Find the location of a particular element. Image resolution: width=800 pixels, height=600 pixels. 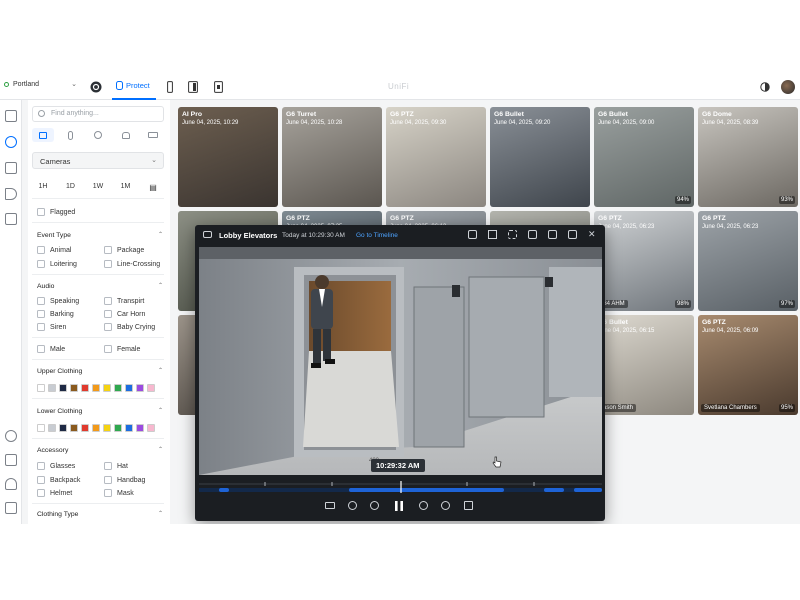

baby-crying-checkbox: Baby Crying is located at coordinates (129, 327).